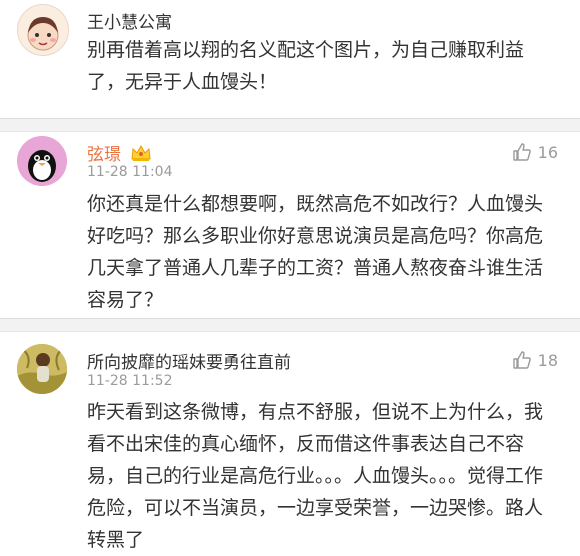 This screenshot has height=556, width=580. What do you see at coordinates (189, 360) in the screenshot?
I see `commenter-name: 所向披靡的瑶妹要勇往直前` at bounding box center [189, 360].